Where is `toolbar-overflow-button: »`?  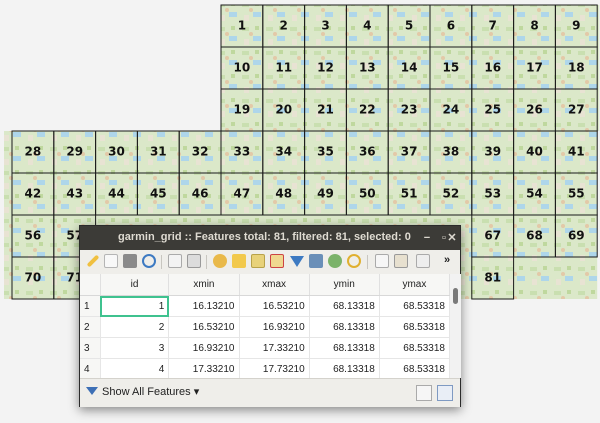
toolbar-overflow-button: » is located at coordinates (451, 261).